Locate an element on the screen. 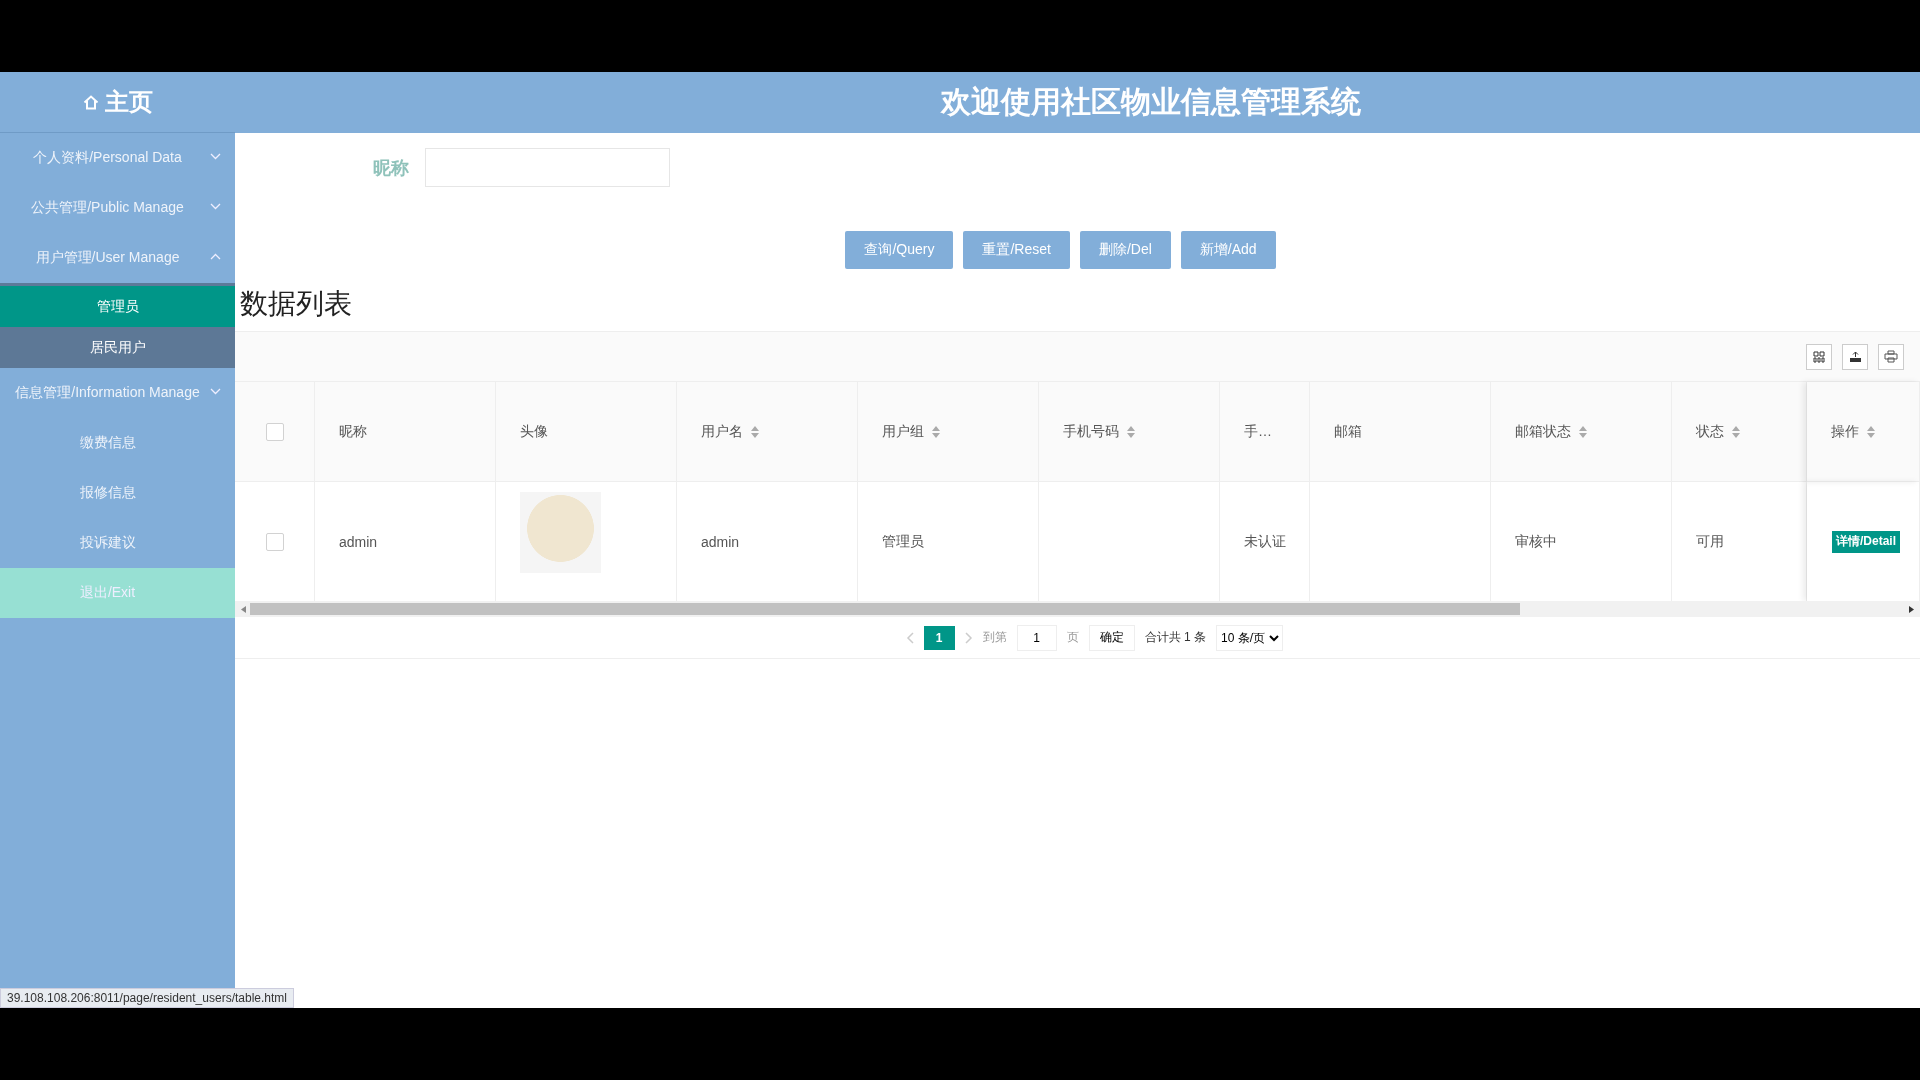  column-header: 手机号码 is located at coordinates (1091, 431).